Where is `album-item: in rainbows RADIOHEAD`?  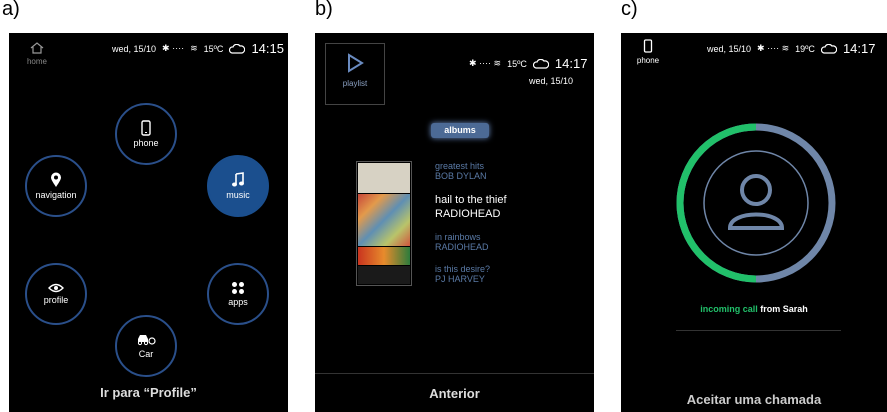 album-item: in rainbows RADIOHEAD is located at coordinates (462, 242).